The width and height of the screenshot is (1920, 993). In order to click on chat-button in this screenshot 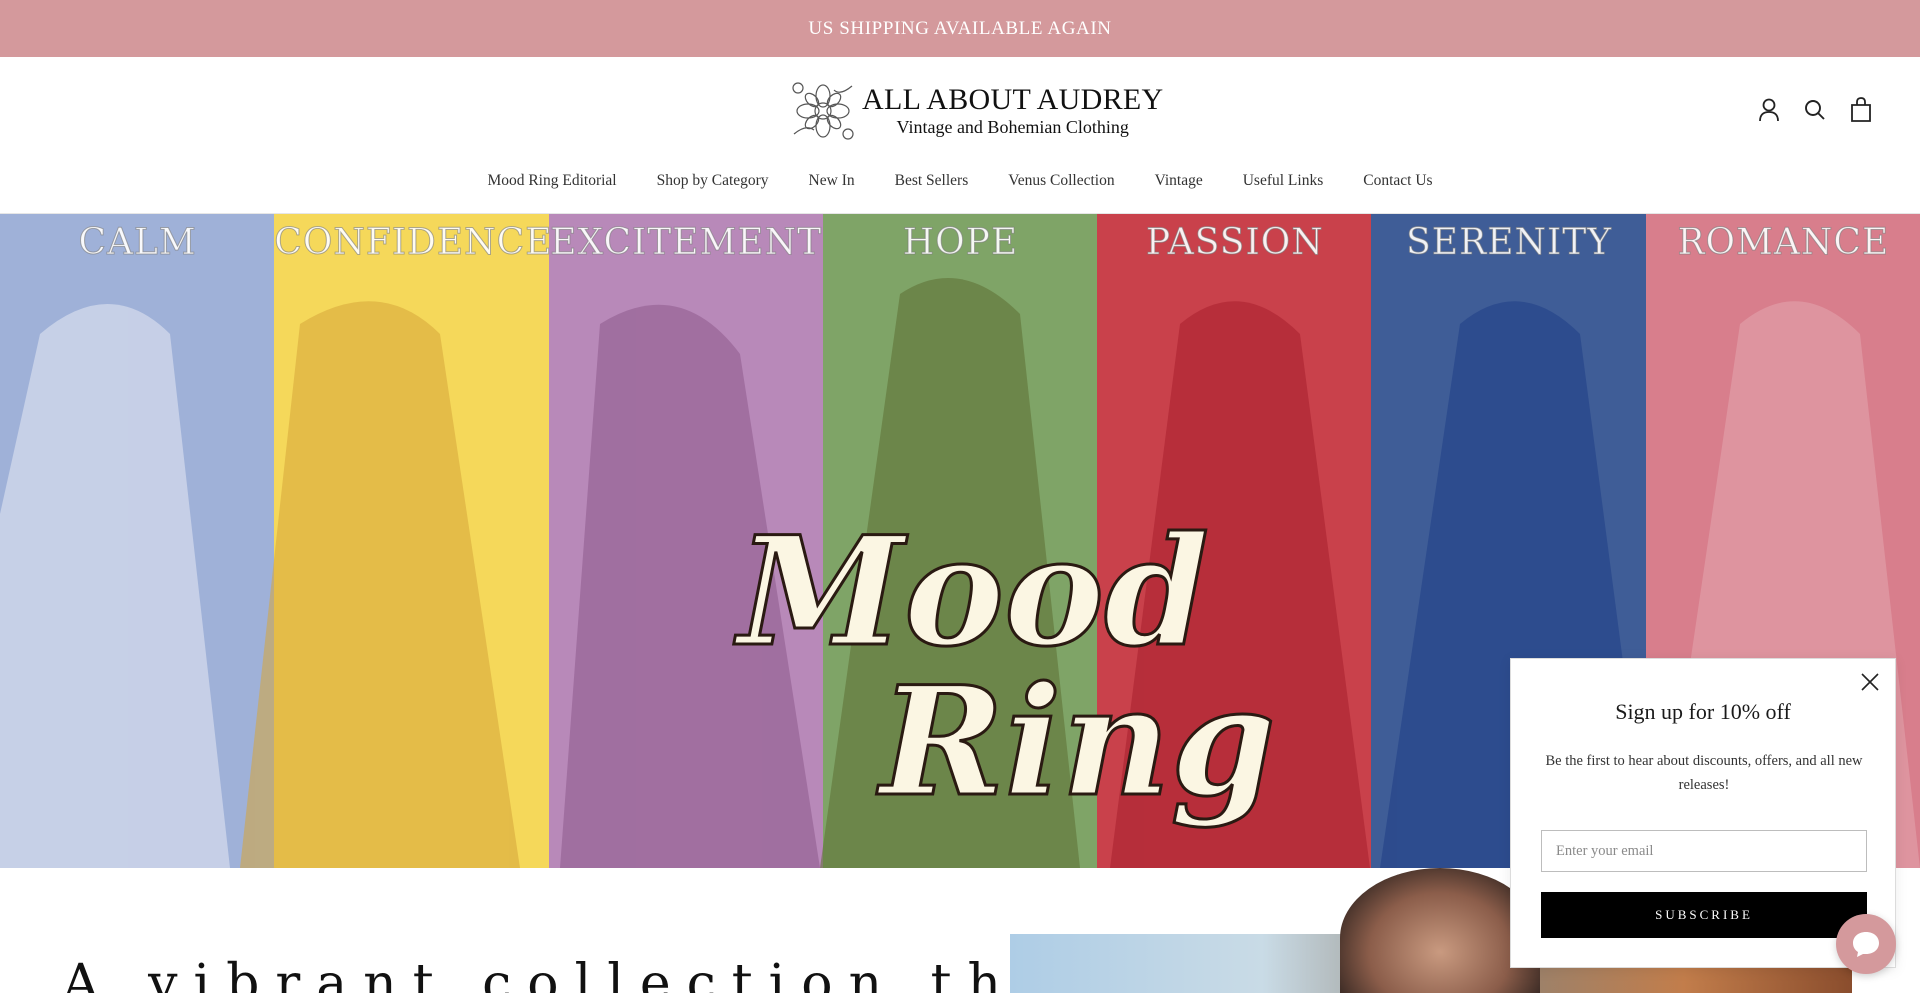, I will do `click(1866, 944)`.